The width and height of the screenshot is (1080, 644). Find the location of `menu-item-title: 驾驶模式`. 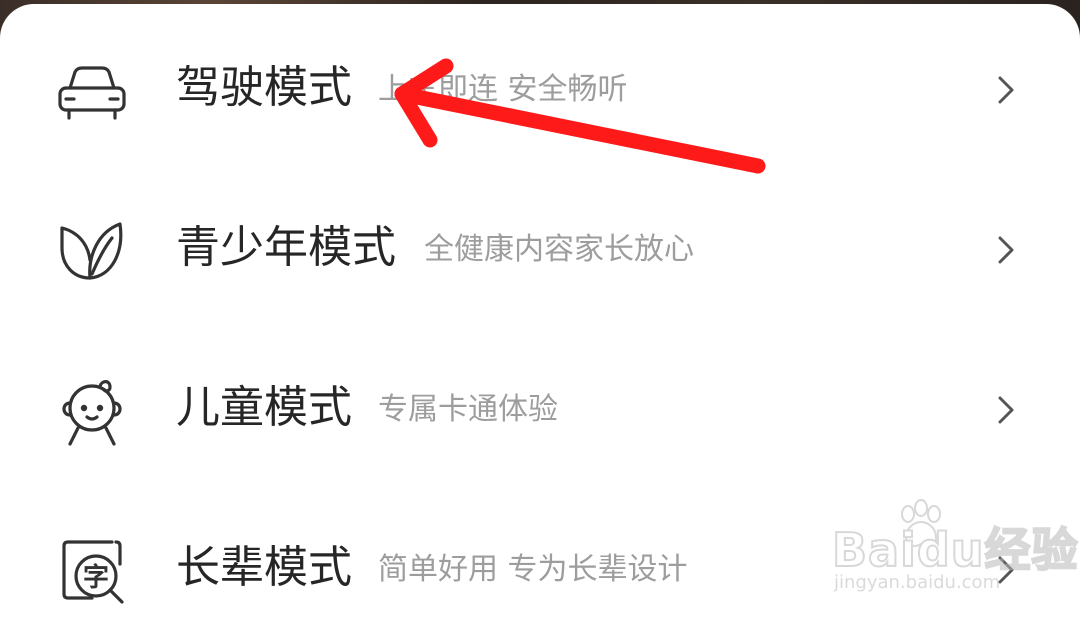

menu-item-title: 驾驶模式 is located at coordinates (264, 87).